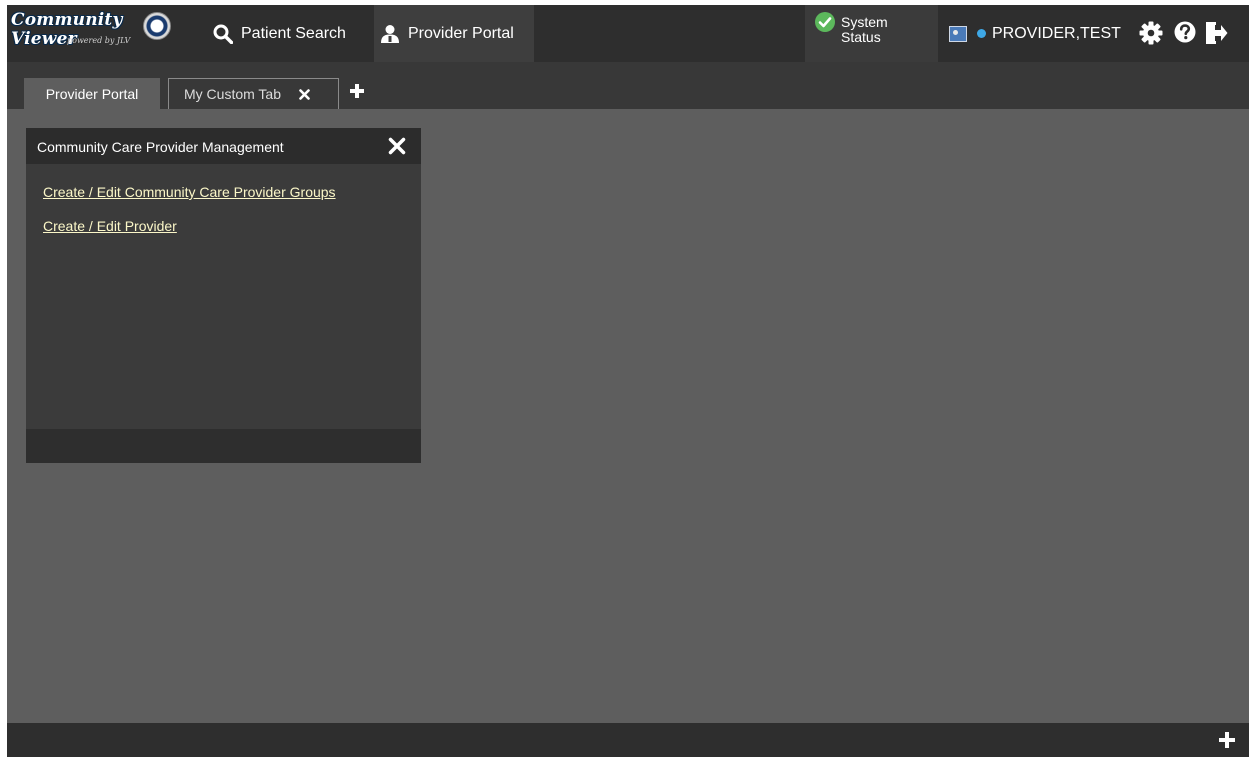 The height and width of the screenshot is (757, 1249). I want to click on logout-icon, so click(1216, 33).